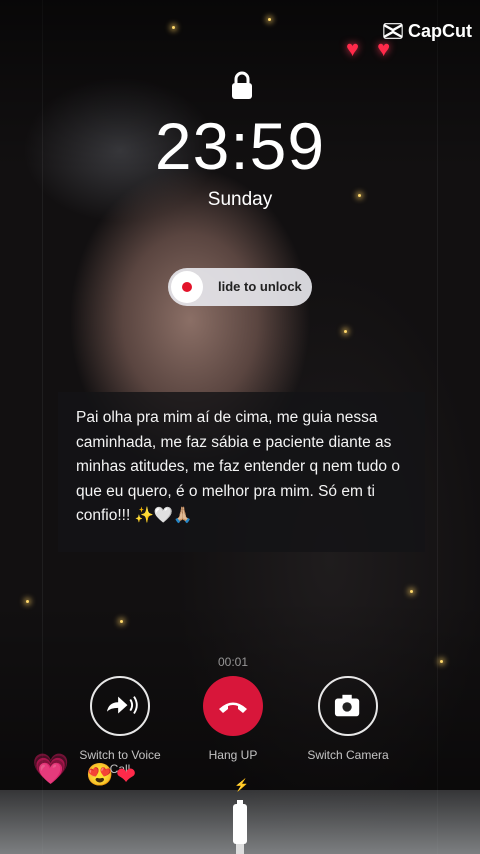 The image size is (480, 854). I want to click on hang-up-icon, so click(233, 707).